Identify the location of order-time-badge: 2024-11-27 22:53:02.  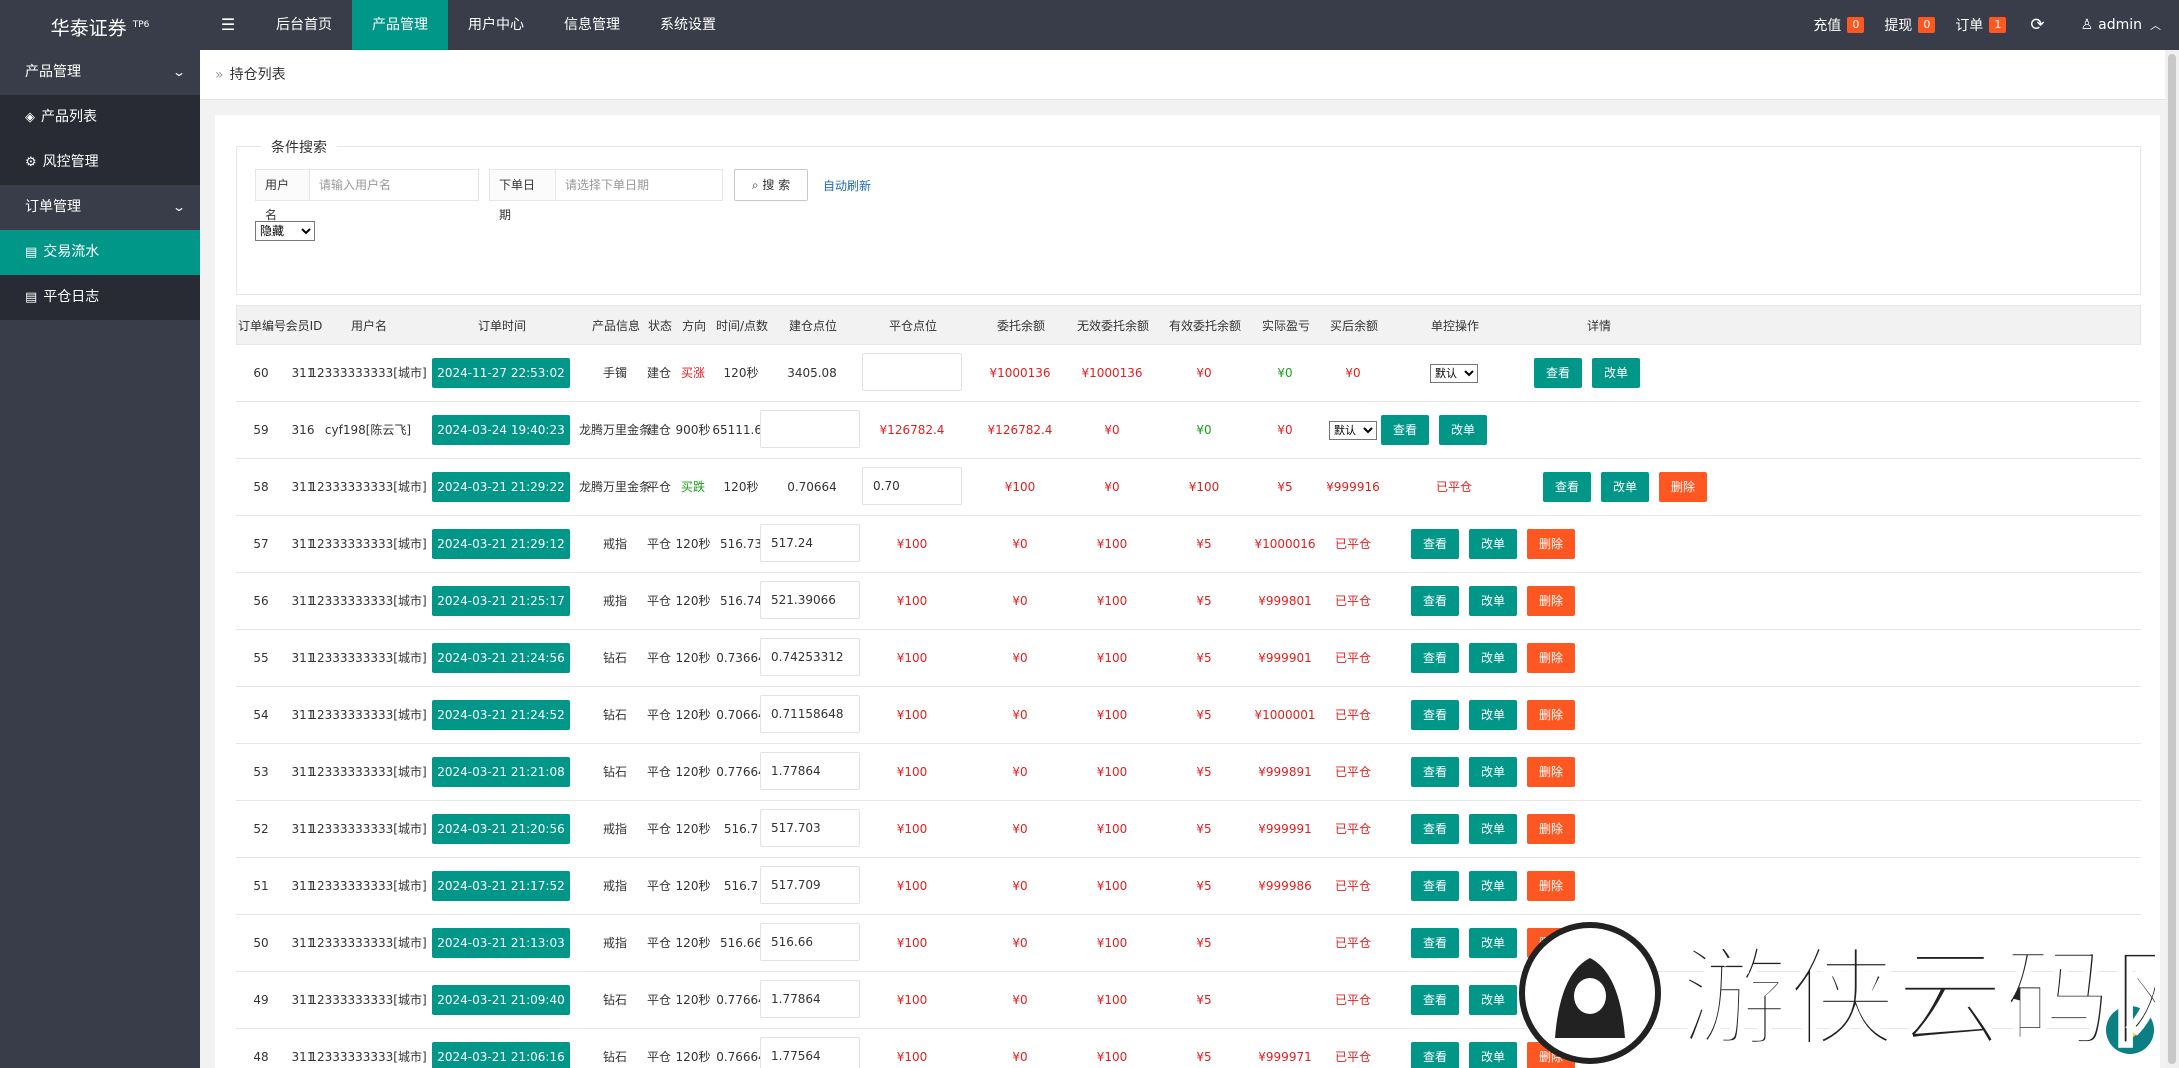
(501, 373).